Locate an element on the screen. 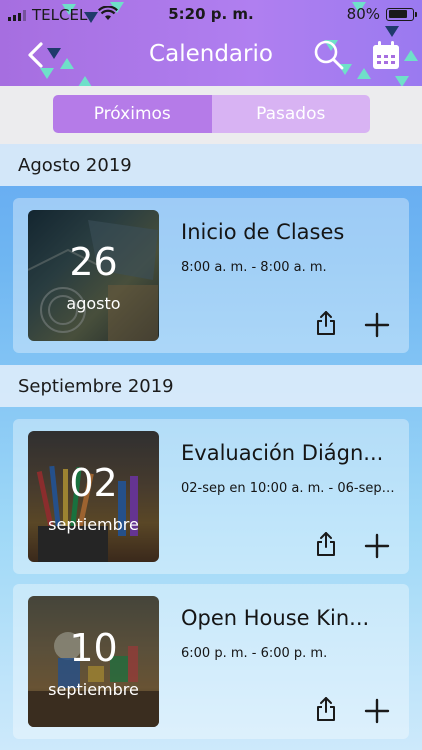  battery-fill is located at coordinates (397, 14).